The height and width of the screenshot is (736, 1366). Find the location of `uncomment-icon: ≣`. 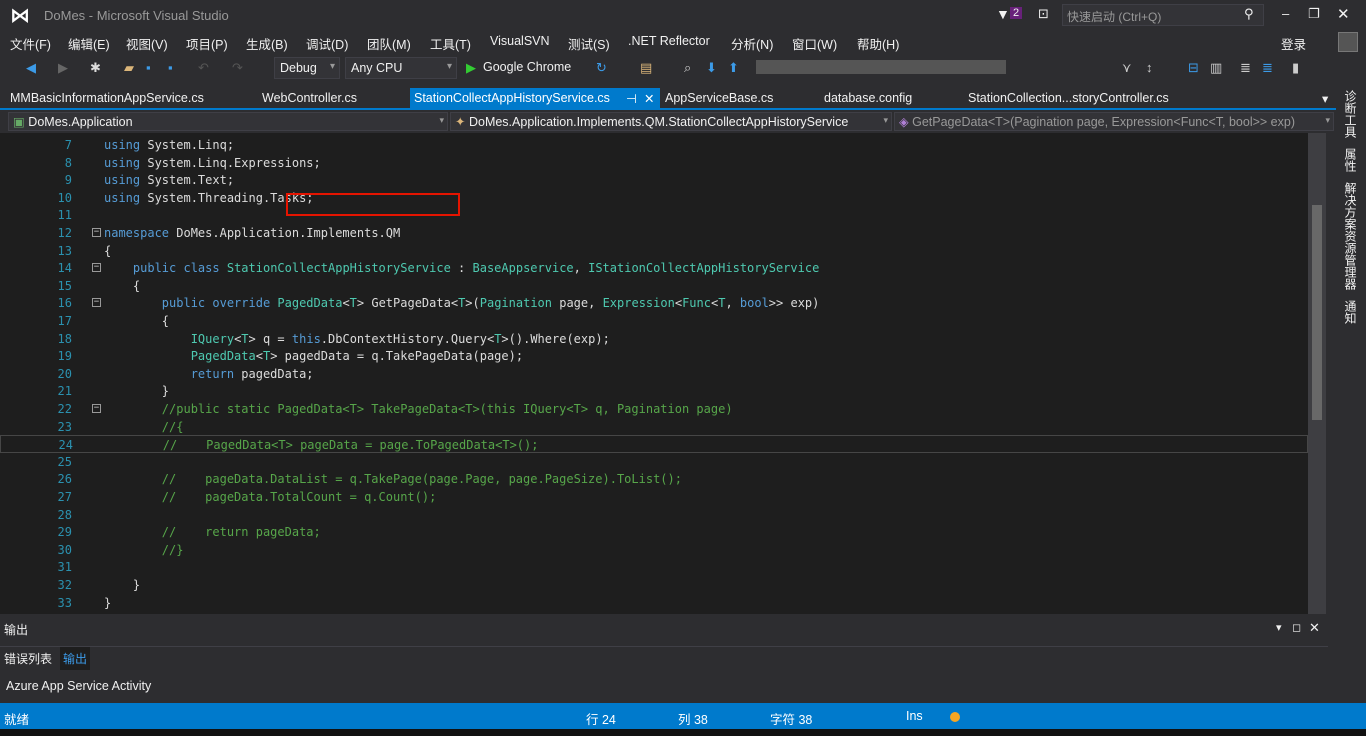

uncomment-icon: ≣ is located at coordinates (1267, 68).